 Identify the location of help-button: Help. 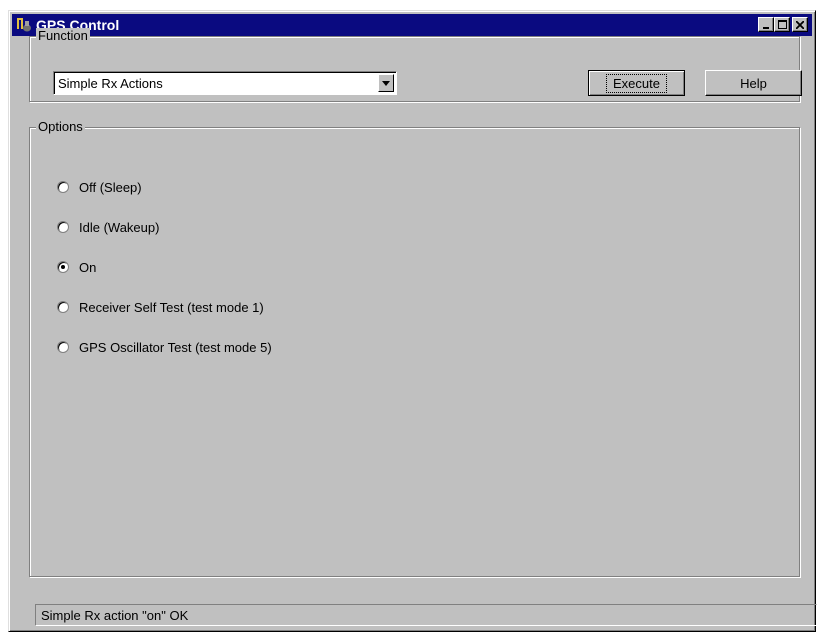
(753, 83).